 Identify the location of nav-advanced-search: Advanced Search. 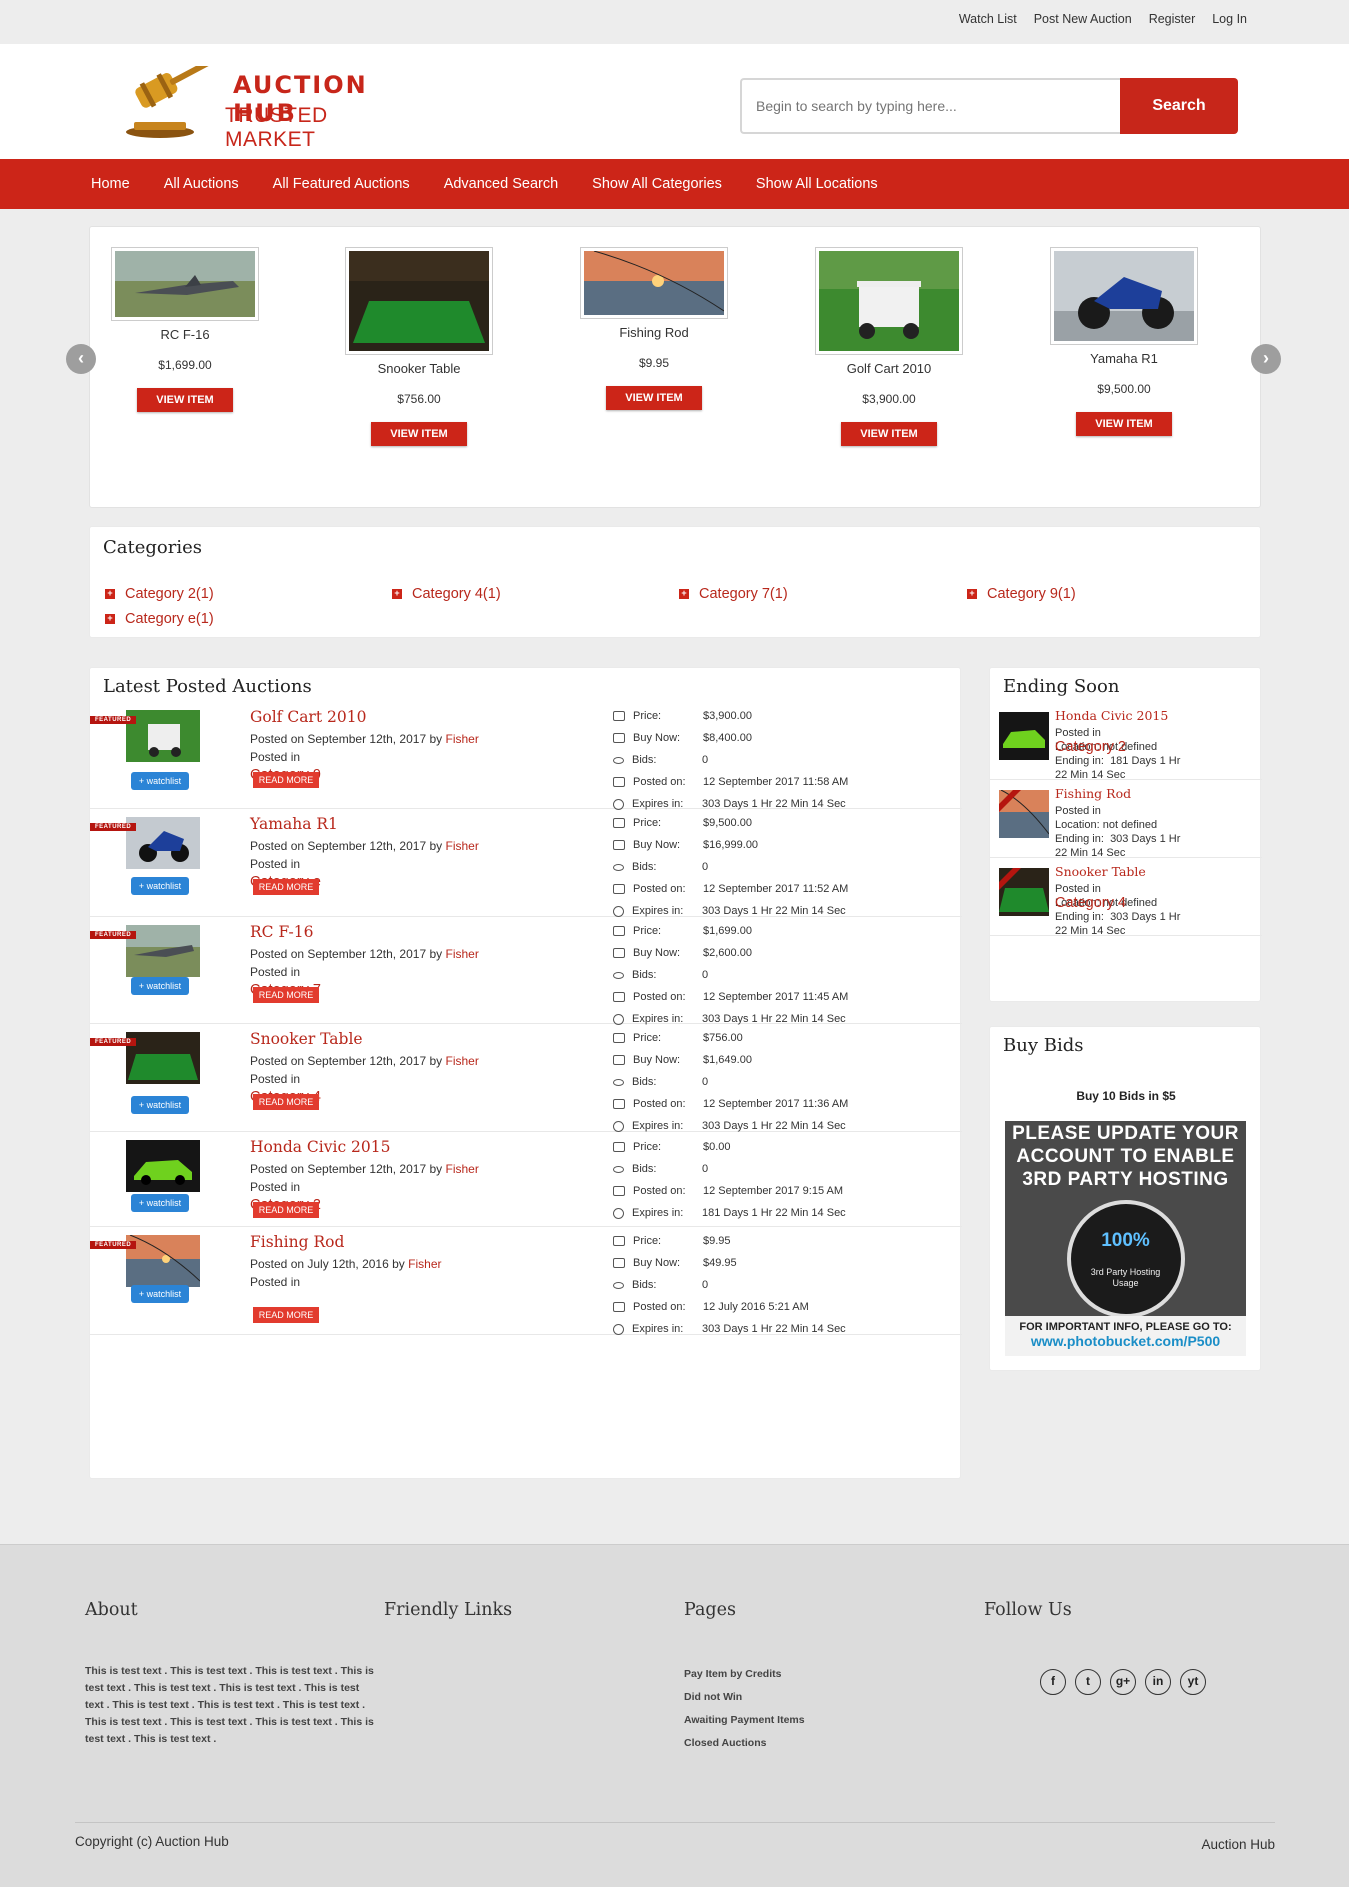
(501, 184).